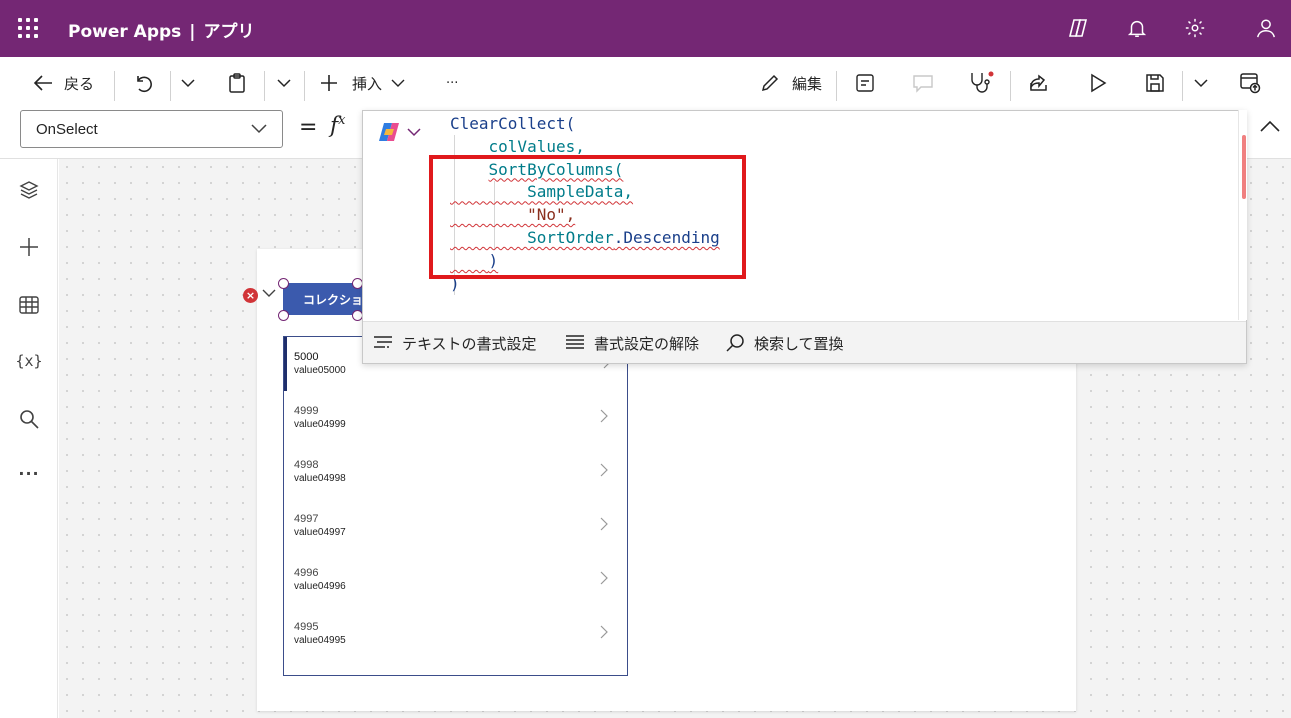  Describe the element at coordinates (770, 83) in the screenshot. I see `edit-pencil-icon` at that location.